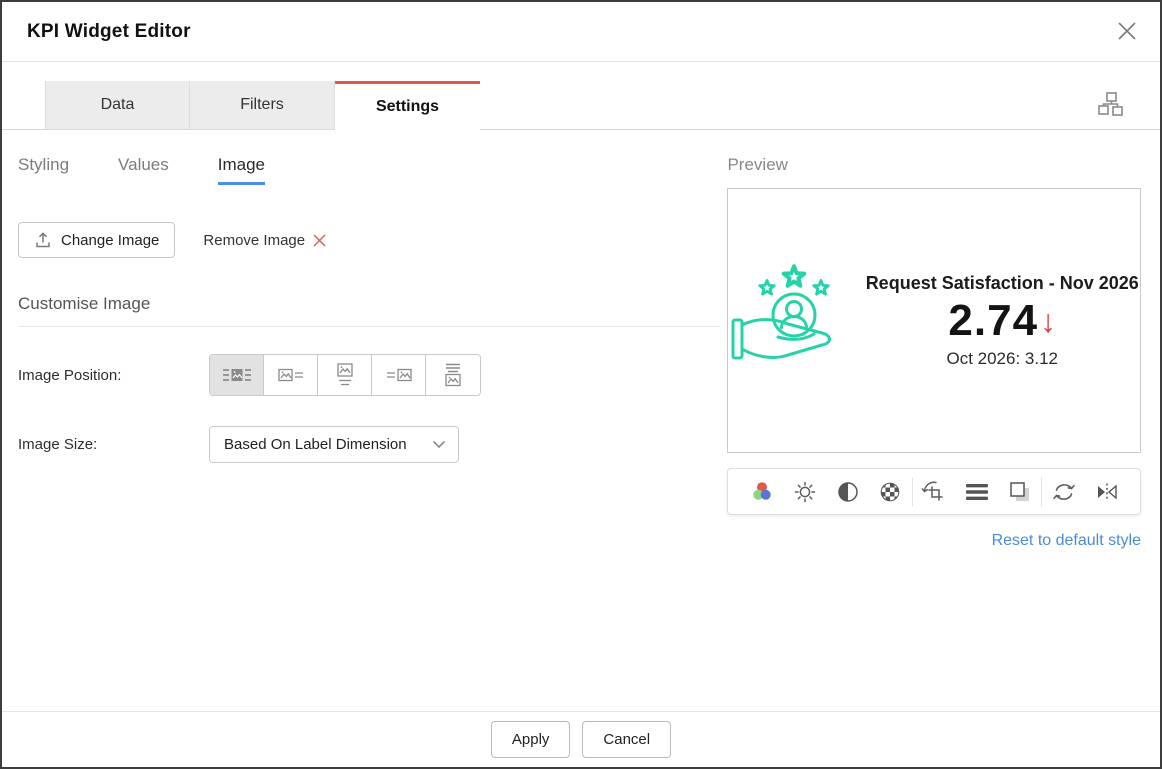 The width and height of the screenshot is (1162, 769). What do you see at coordinates (757, 164) in the screenshot?
I see `preview-label: Preview` at bounding box center [757, 164].